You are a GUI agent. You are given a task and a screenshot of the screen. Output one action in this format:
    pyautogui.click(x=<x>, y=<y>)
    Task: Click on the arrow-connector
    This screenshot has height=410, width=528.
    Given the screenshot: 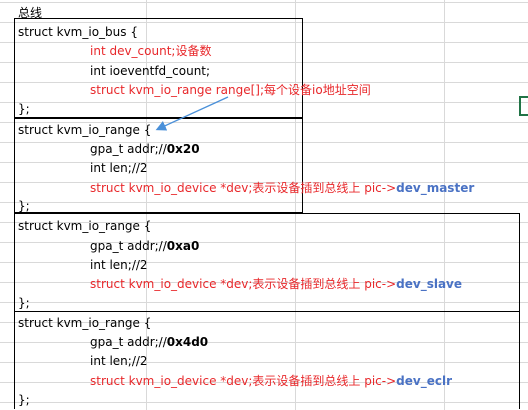 What is the action you would take?
    pyautogui.click(x=192, y=113)
    